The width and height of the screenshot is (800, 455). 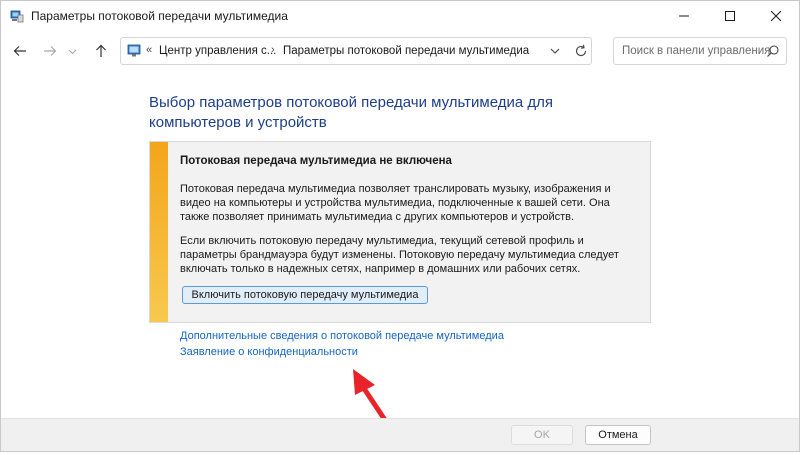 I want to click on recent-locations-button, so click(x=72, y=51).